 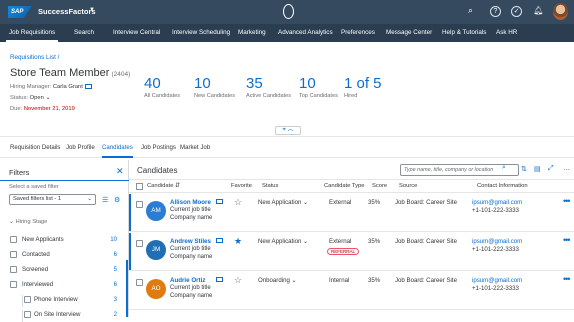 What do you see at coordinates (524, 169) in the screenshot?
I see `sort-icon: ⇅` at bounding box center [524, 169].